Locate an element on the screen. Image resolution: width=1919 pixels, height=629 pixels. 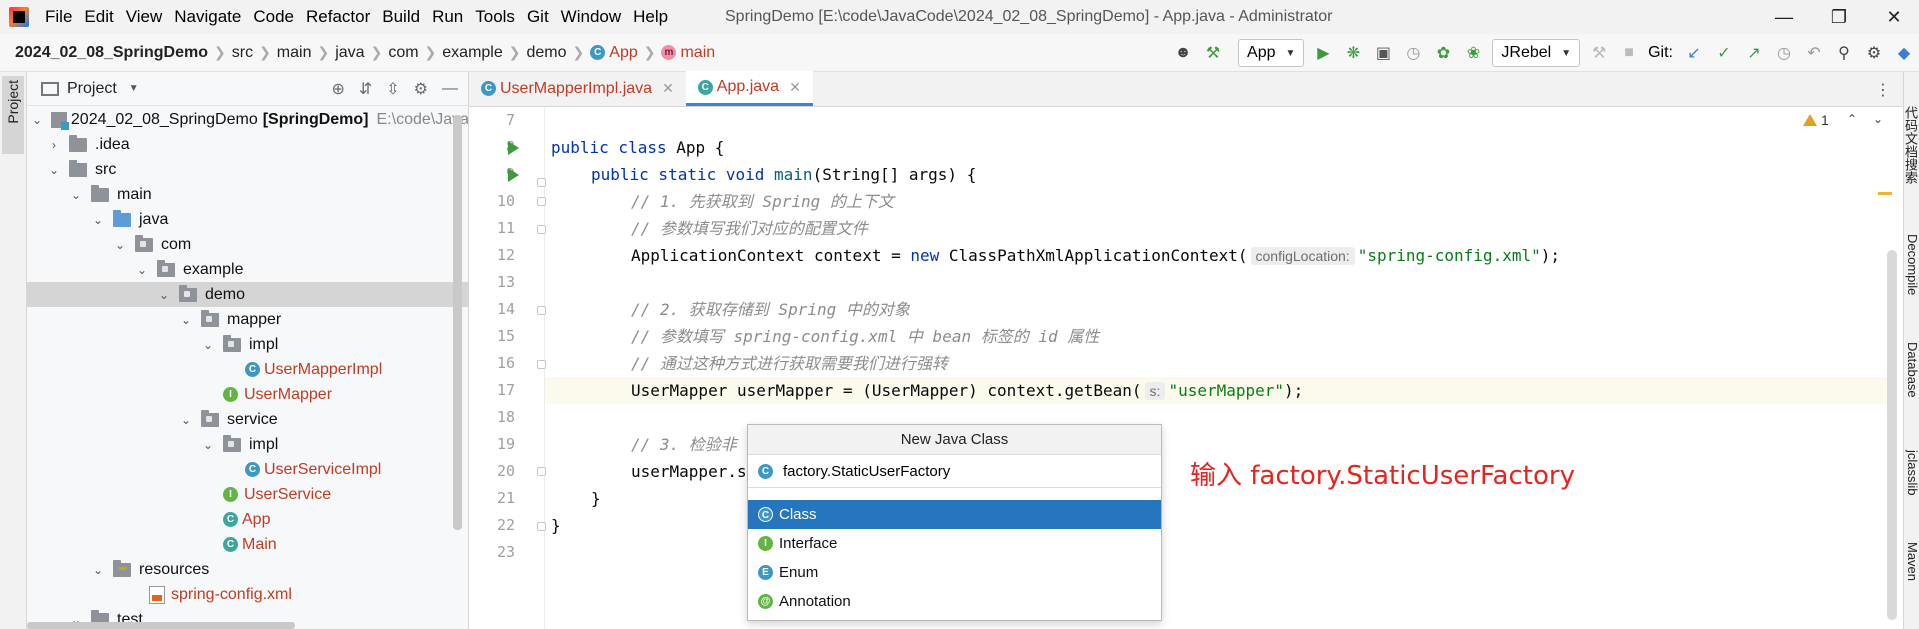
menu-run: Run is located at coordinates (447, 17).